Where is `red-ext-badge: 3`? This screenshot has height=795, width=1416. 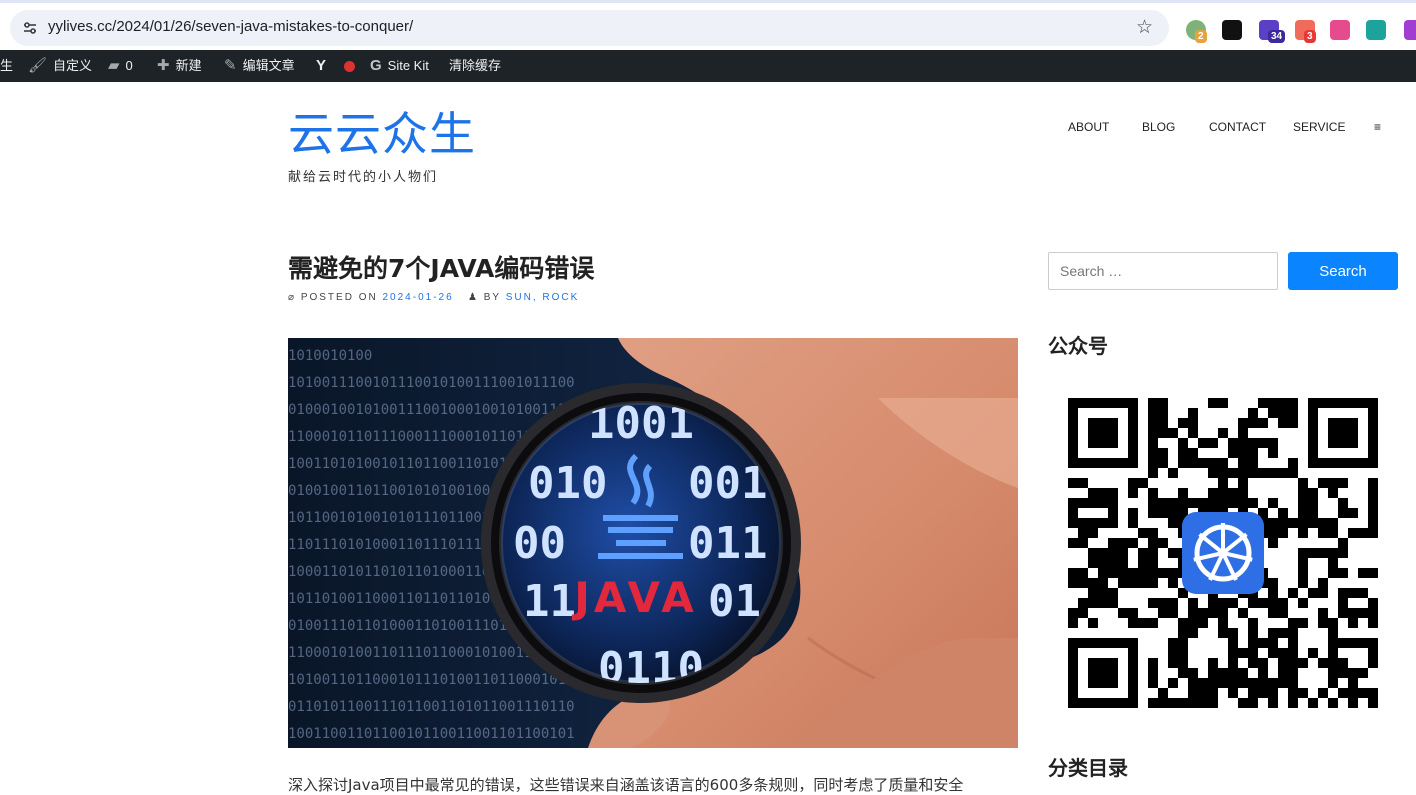
red-ext-badge: 3 is located at coordinates (1310, 36).